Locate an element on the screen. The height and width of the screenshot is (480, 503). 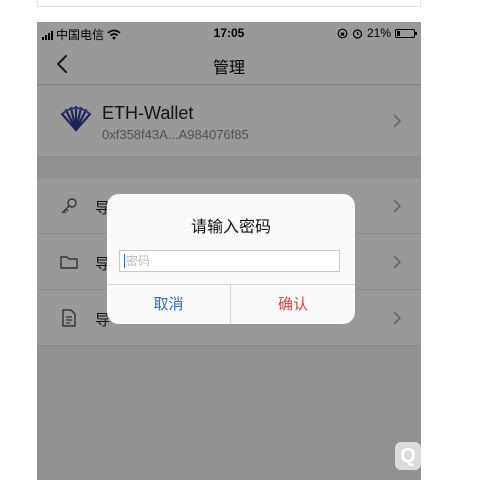
password-dialog: 请输入密码 取消 确认 is located at coordinates (231, 259).